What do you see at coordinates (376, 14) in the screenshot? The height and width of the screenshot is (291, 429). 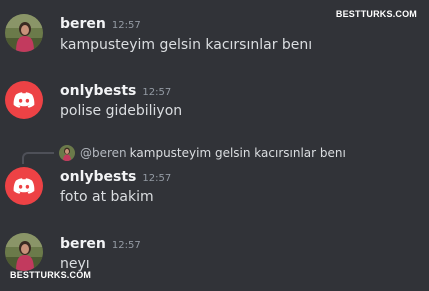 I see `watermark-top: BESTTURKS.COM` at bounding box center [376, 14].